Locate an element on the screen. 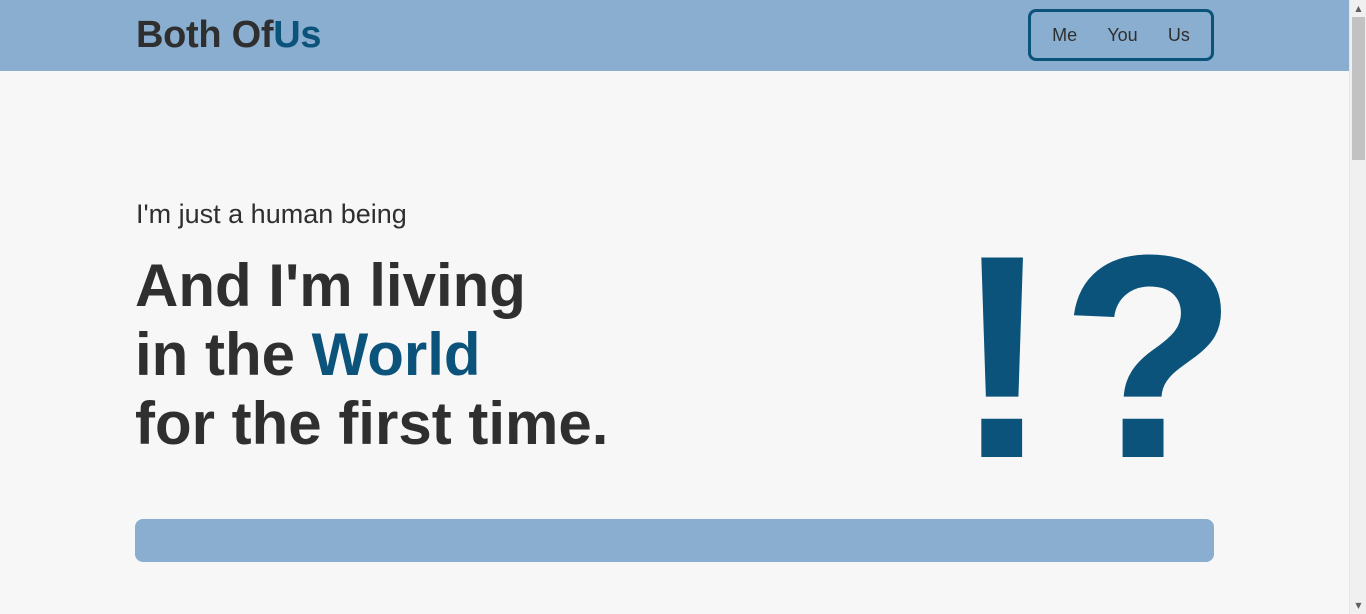 The width and height of the screenshot is (1366, 614). main-nav: Me You Us is located at coordinates (1121, 35).